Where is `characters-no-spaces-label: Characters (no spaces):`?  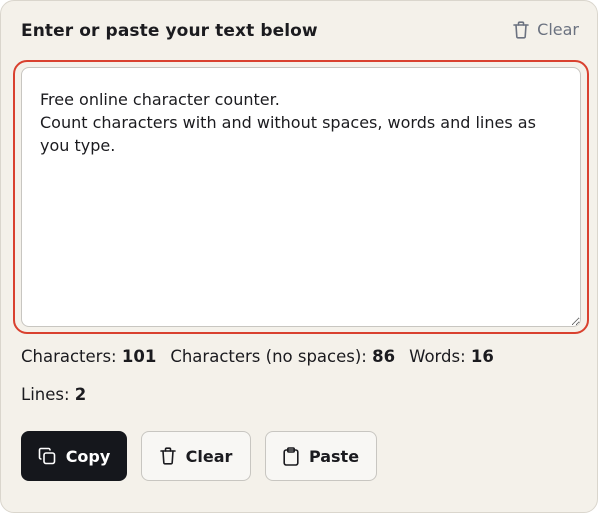
characters-no-spaces-label: Characters (no spaces): is located at coordinates (268, 356).